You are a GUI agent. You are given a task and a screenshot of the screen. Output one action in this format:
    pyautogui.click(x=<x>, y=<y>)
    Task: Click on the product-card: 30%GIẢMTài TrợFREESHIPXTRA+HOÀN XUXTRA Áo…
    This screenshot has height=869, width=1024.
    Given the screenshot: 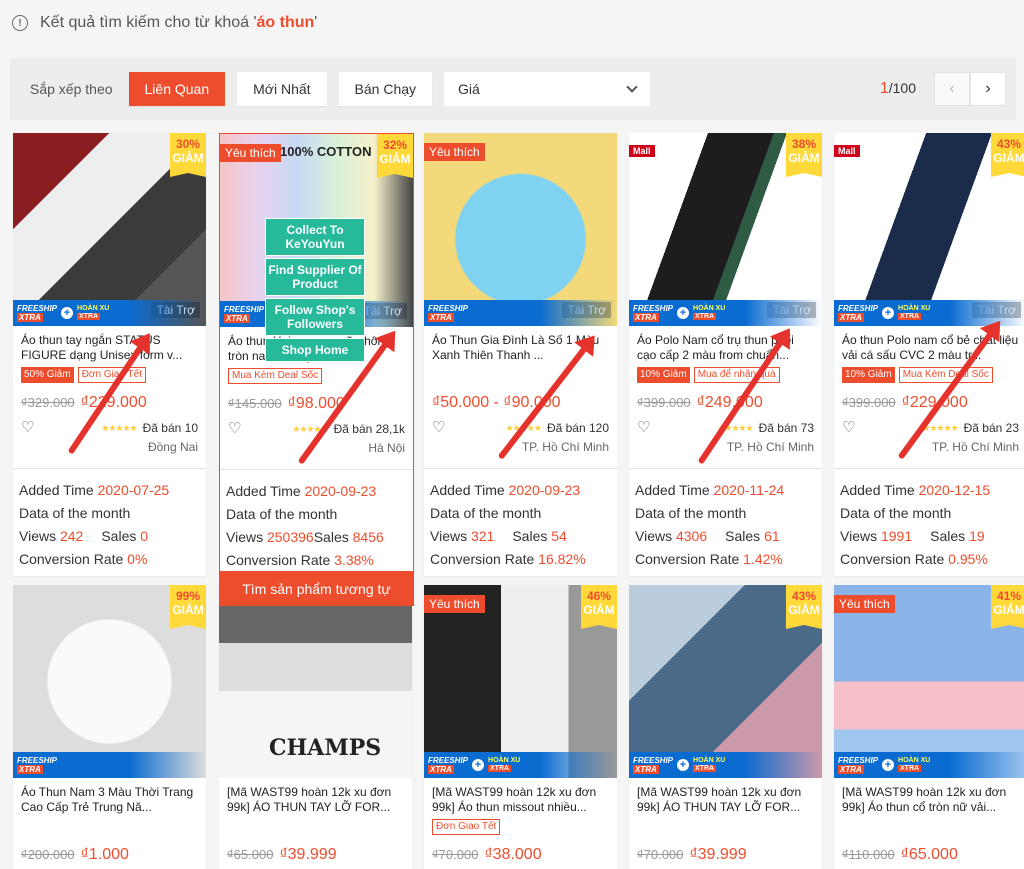 What is the action you would take?
    pyautogui.click(x=109, y=354)
    